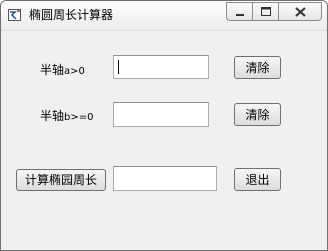  What do you see at coordinates (257, 179) in the screenshot?
I see `exit-button: 退出` at bounding box center [257, 179].